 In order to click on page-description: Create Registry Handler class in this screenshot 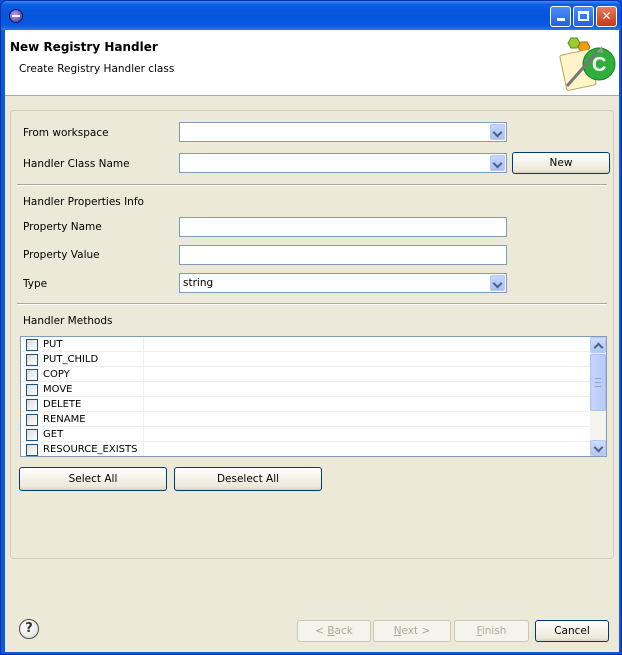, I will do `click(97, 69)`.